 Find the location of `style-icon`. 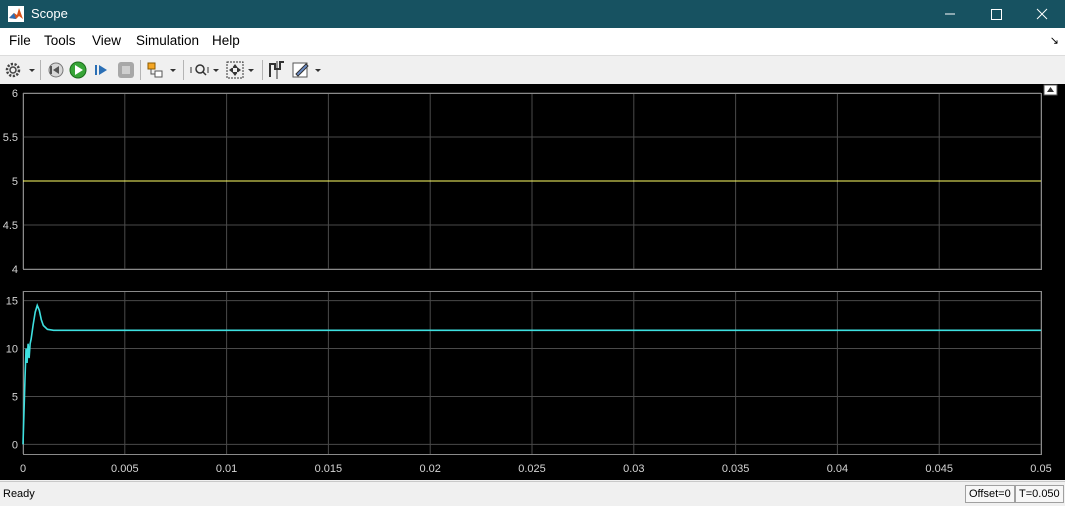

style-icon is located at coordinates (306, 70).